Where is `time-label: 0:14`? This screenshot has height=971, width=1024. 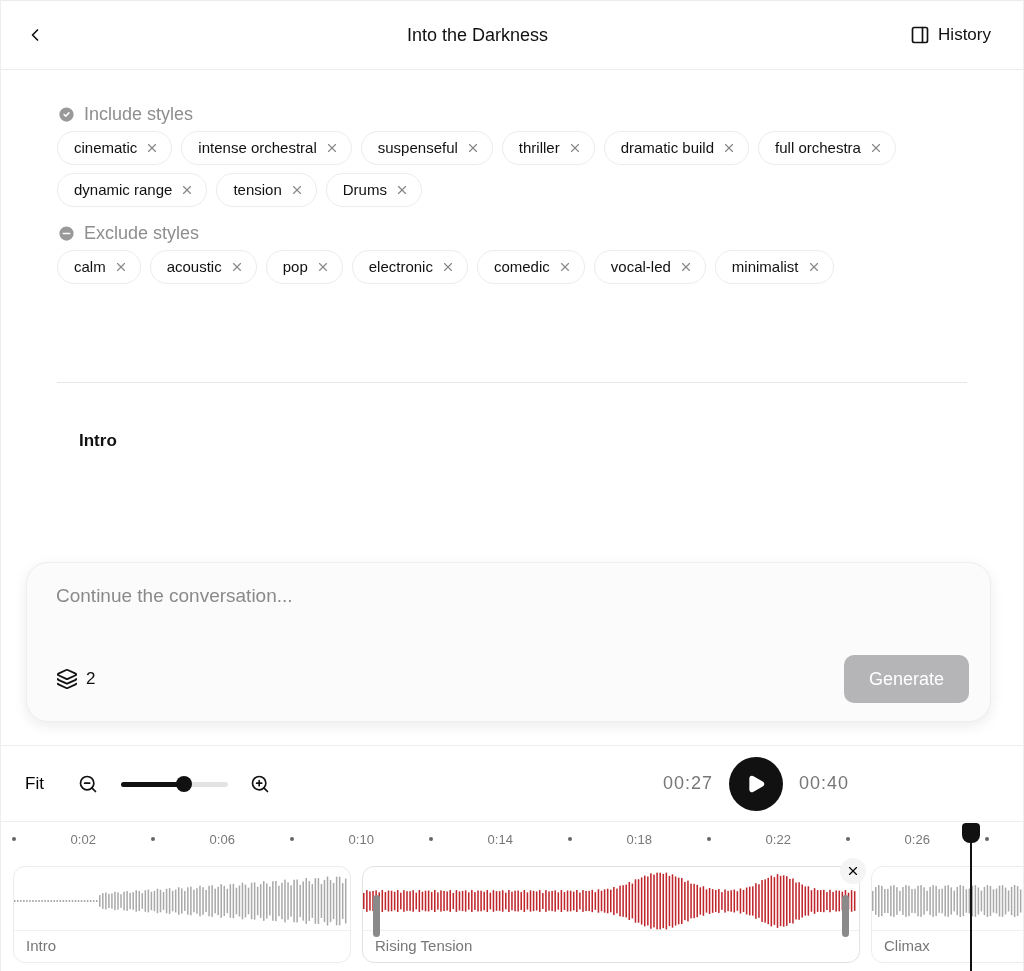
time-label: 0:14 is located at coordinates (500, 839).